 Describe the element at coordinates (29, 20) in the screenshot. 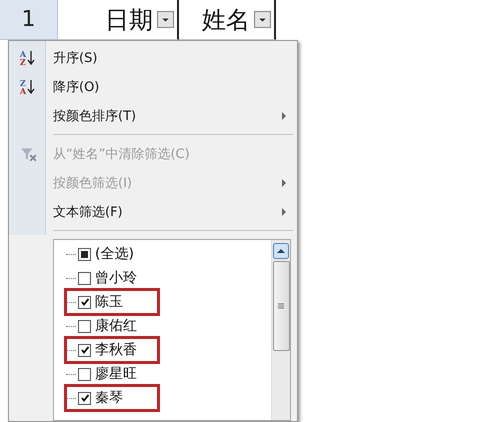

I see `row-header: 1` at that location.